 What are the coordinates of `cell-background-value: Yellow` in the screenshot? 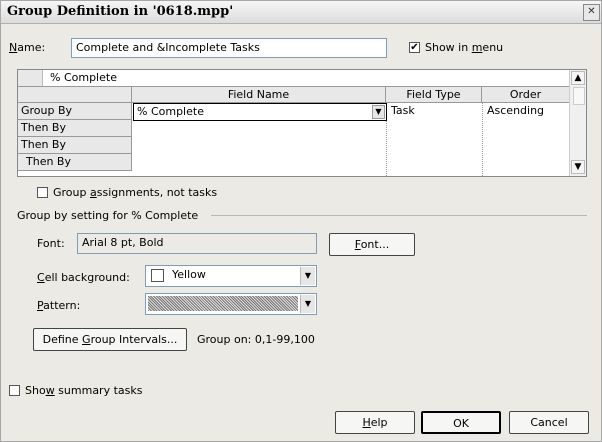 It's located at (189, 274).